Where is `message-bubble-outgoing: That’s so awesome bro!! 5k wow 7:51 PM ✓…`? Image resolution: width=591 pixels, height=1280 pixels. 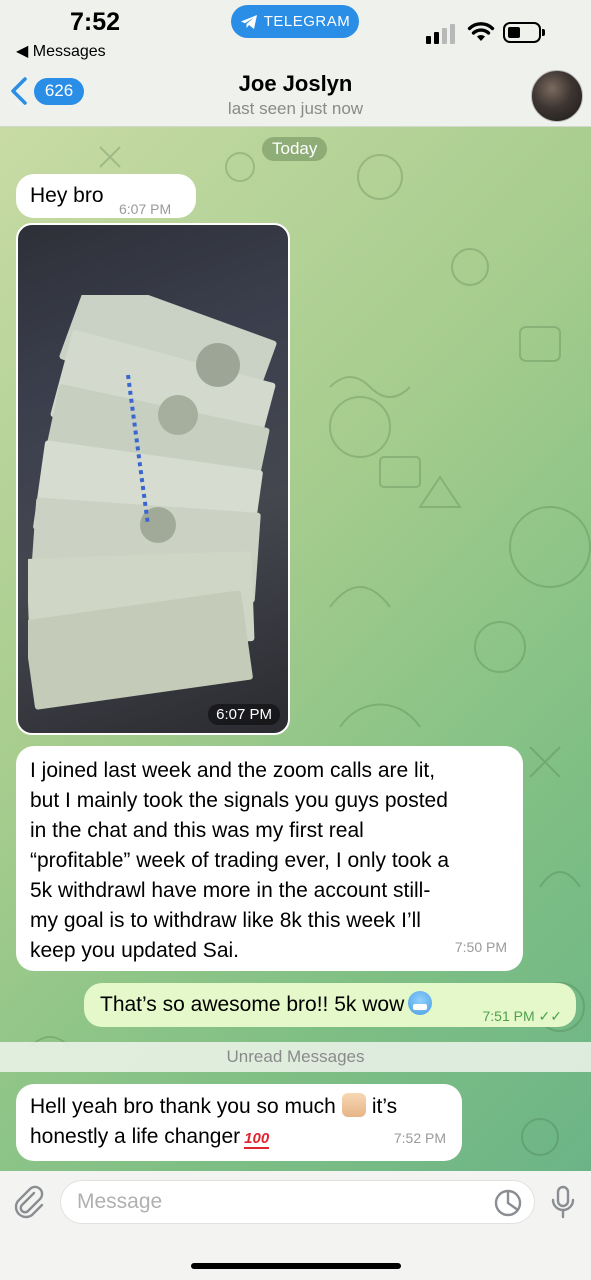 message-bubble-outgoing: That’s so awesome bro!! 5k wow 7:51 PM ✓… is located at coordinates (330, 1005).